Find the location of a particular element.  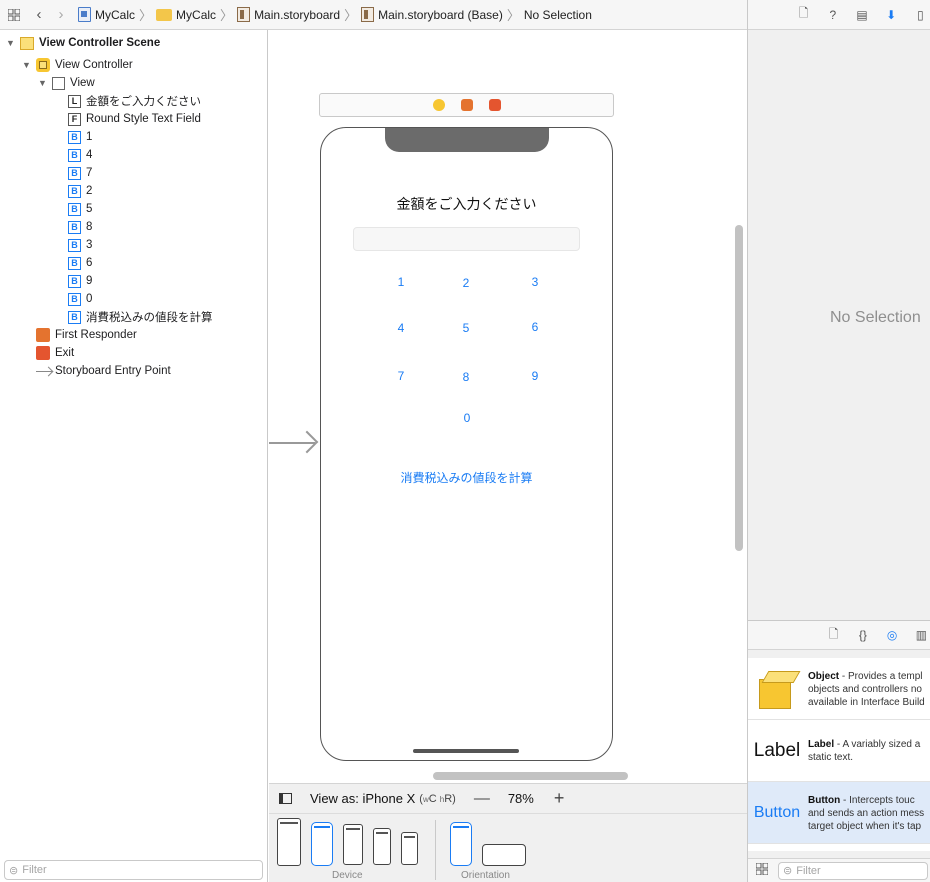

help-inspector-icon: ? is located at coordinates (832, 15).